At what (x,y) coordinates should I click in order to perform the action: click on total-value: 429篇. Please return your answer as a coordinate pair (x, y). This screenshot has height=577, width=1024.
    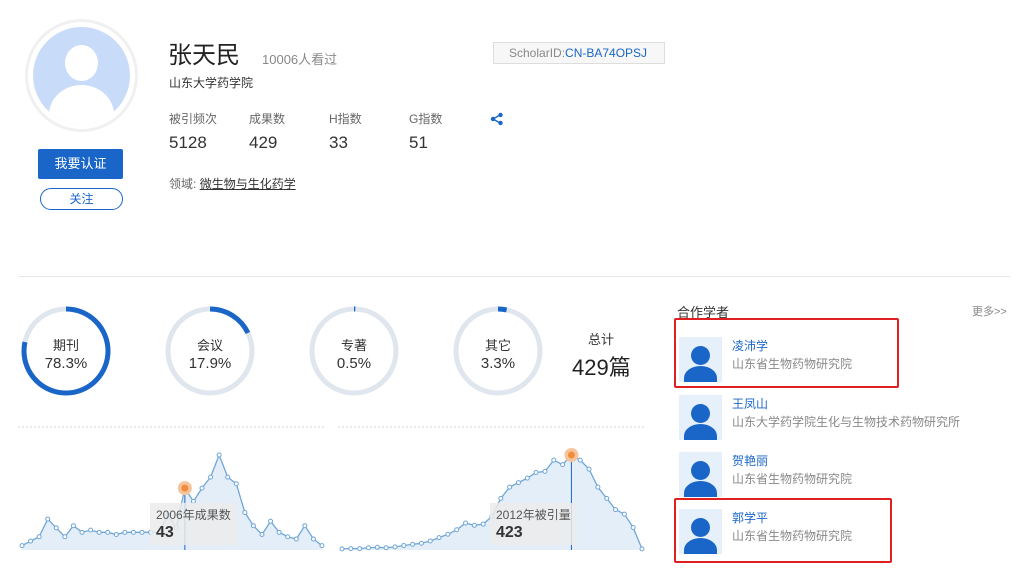
    Looking at the image, I should click on (601, 367).